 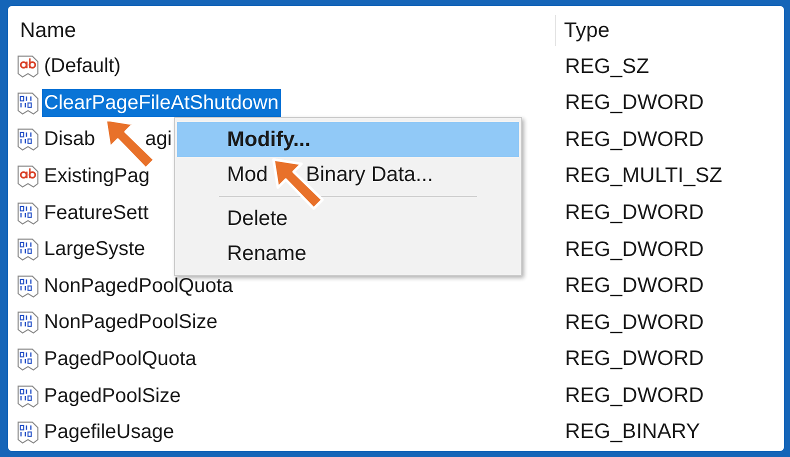 What do you see at coordinates (70, 139) in the screenshot?
I see `value-name: Disab` at bounding box center [70, 139].